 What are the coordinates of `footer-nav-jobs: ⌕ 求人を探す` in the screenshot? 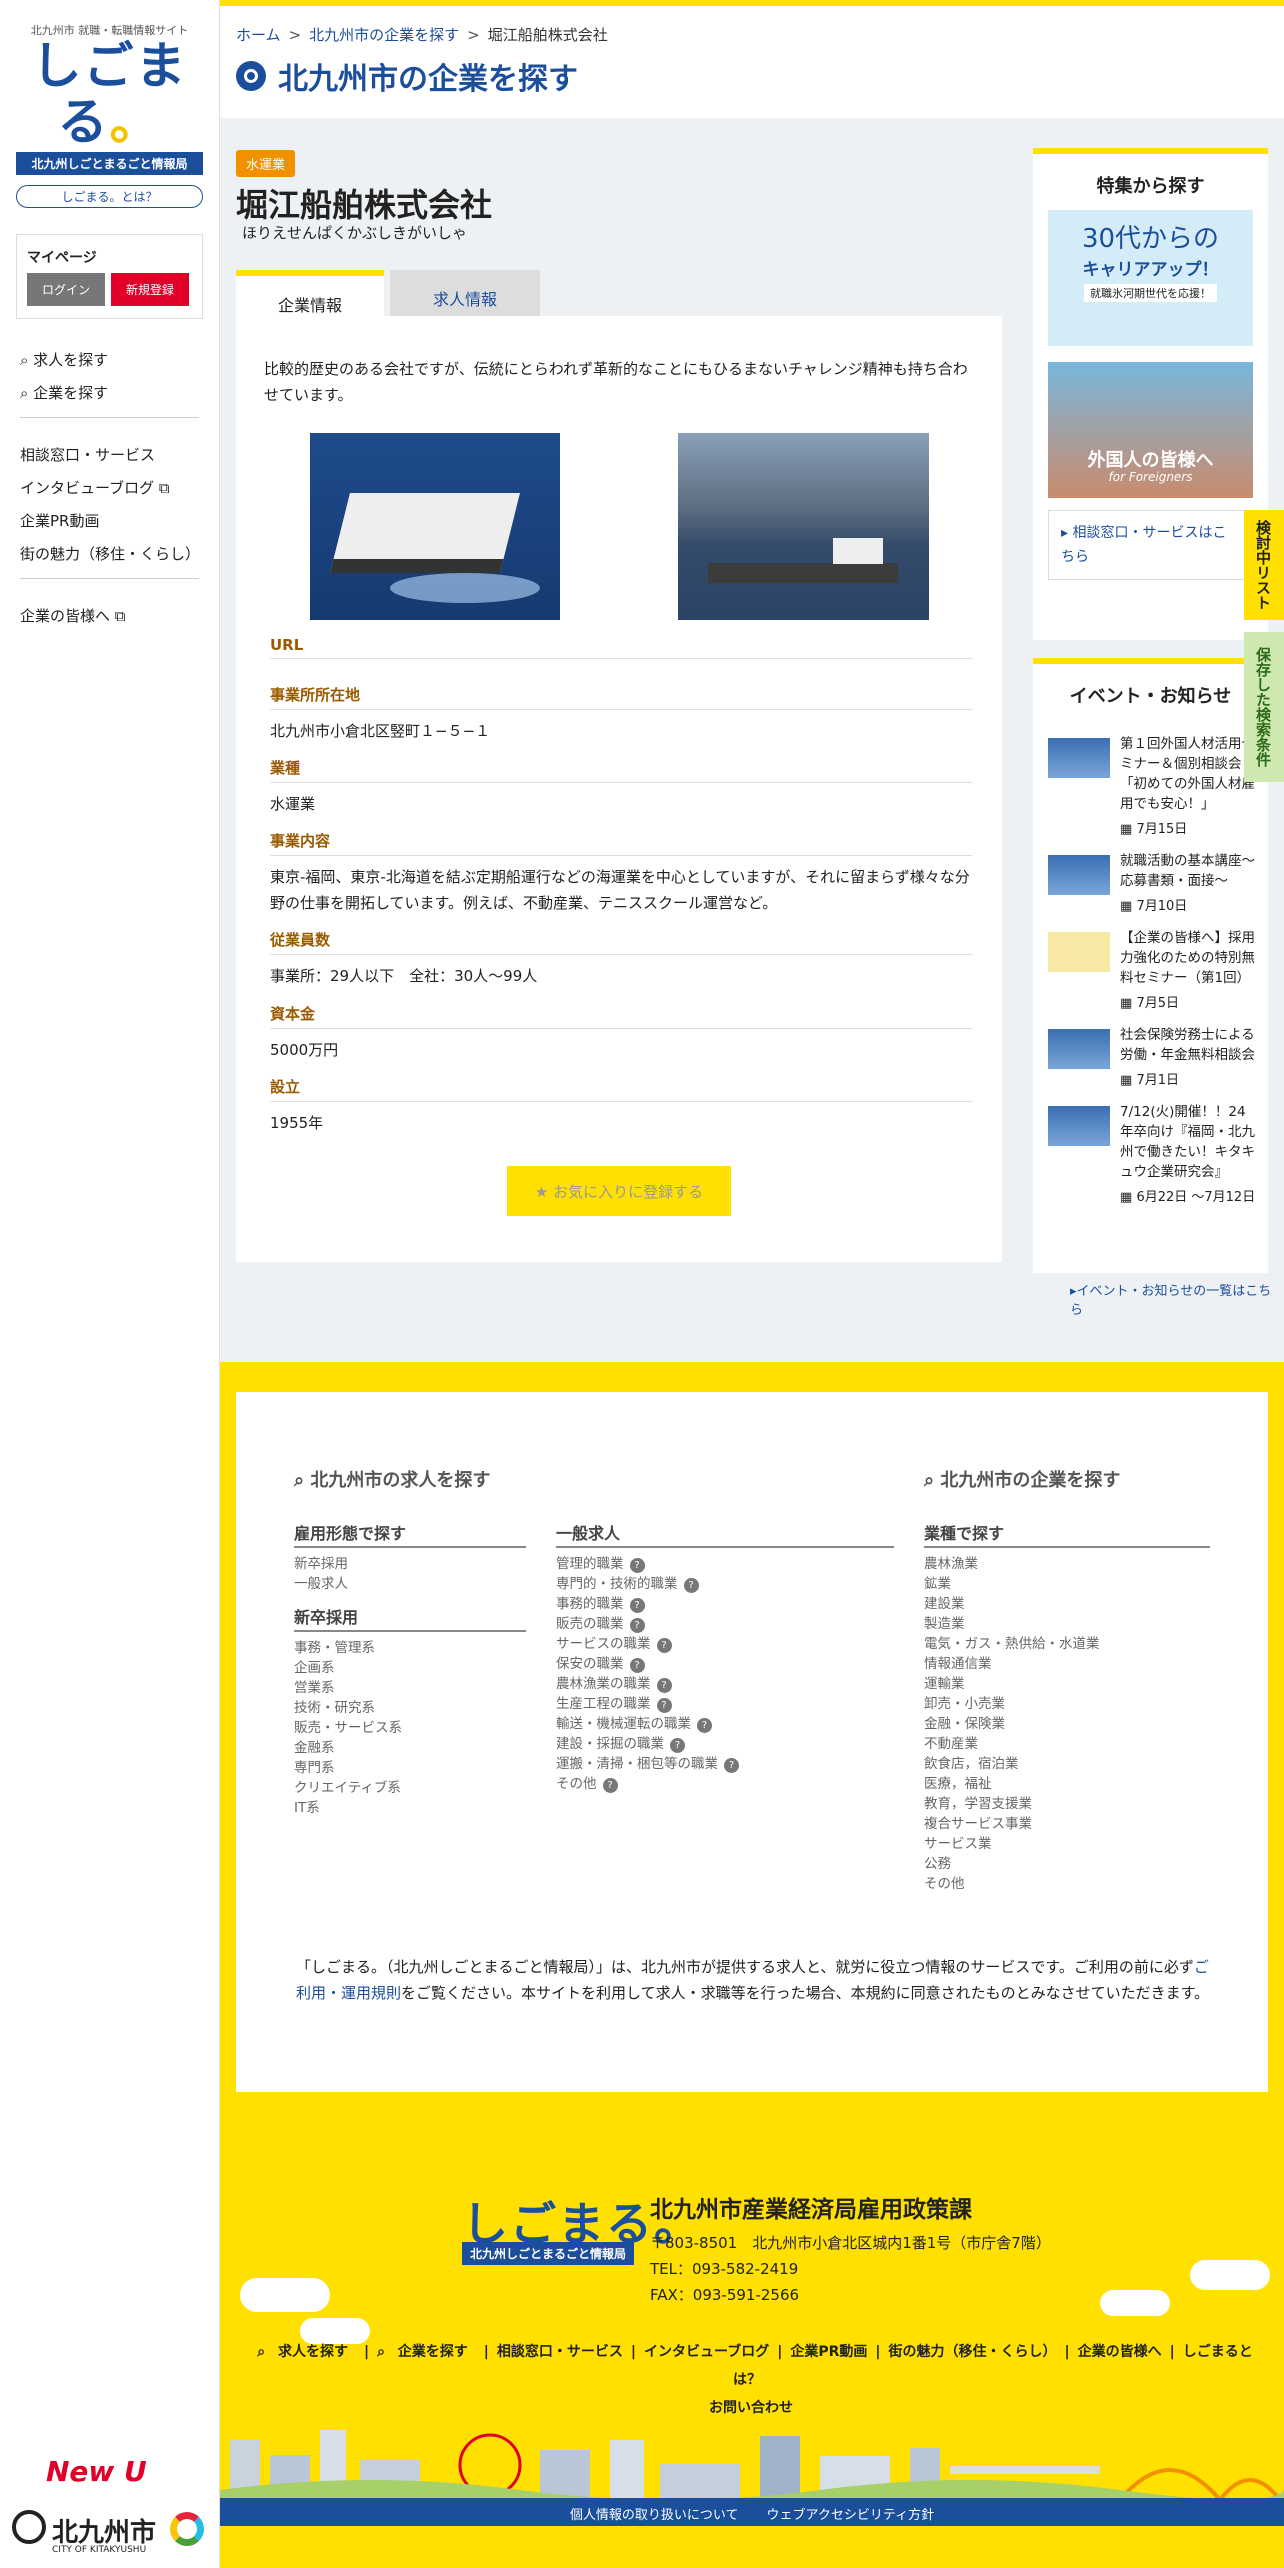 It's located at (306, 2352).